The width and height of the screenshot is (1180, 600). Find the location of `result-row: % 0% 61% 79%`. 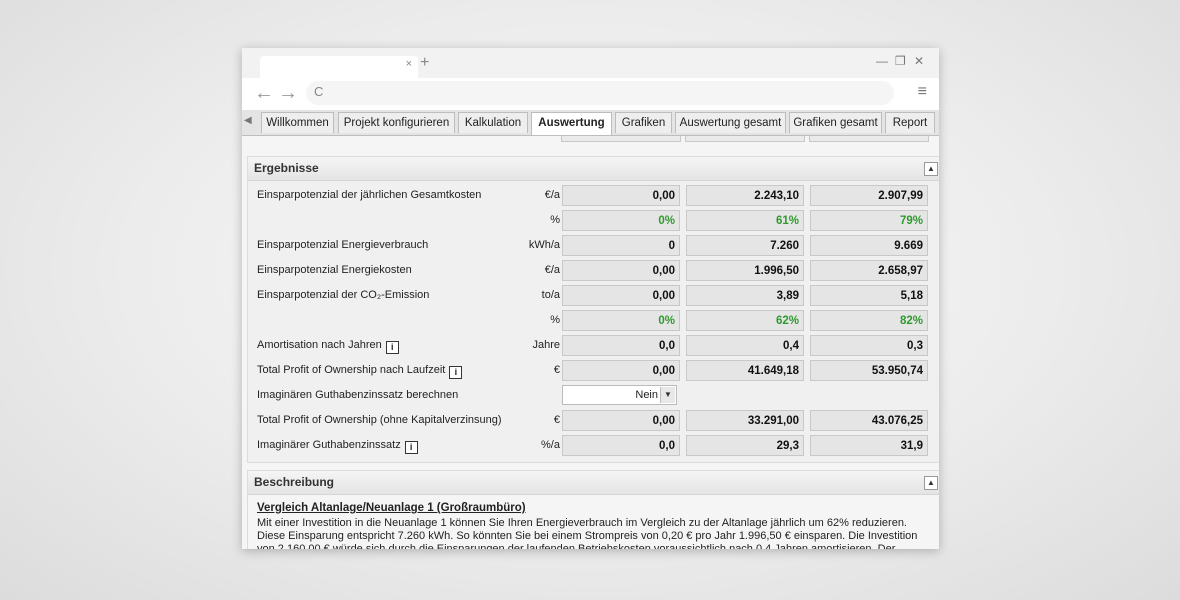

result-row: % 0% 61% 79% is located at coordinates (593, 221).